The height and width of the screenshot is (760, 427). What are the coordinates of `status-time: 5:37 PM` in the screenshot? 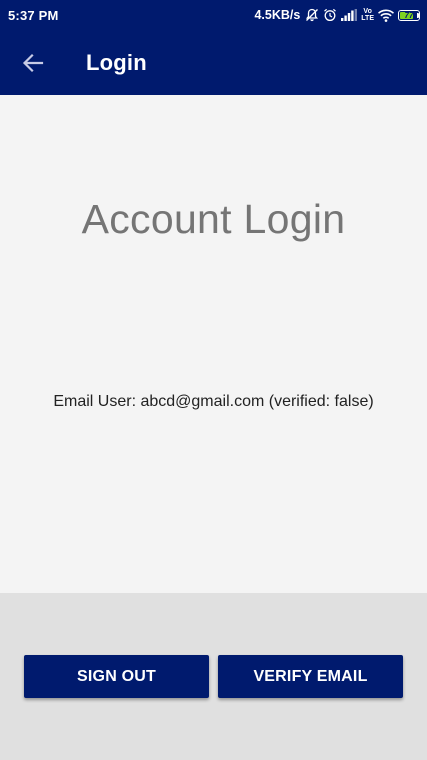 It's located at (33, 15).